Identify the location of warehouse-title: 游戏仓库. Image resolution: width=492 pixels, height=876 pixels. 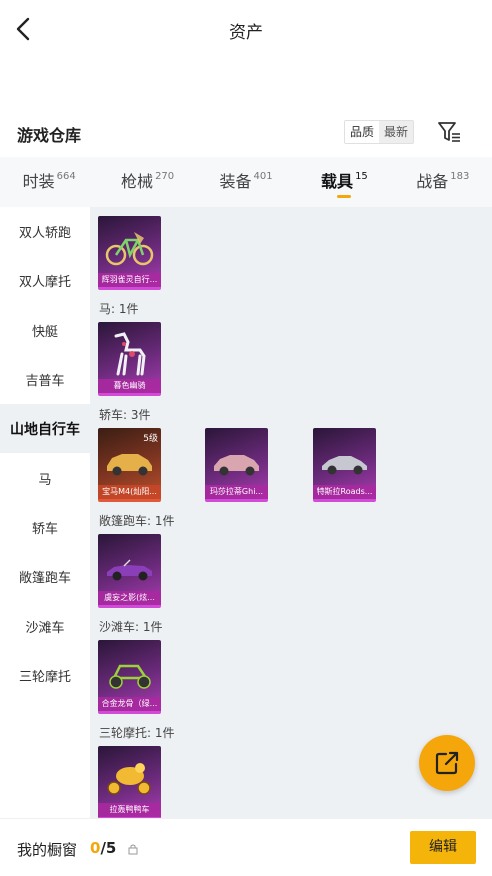
(49, 135).